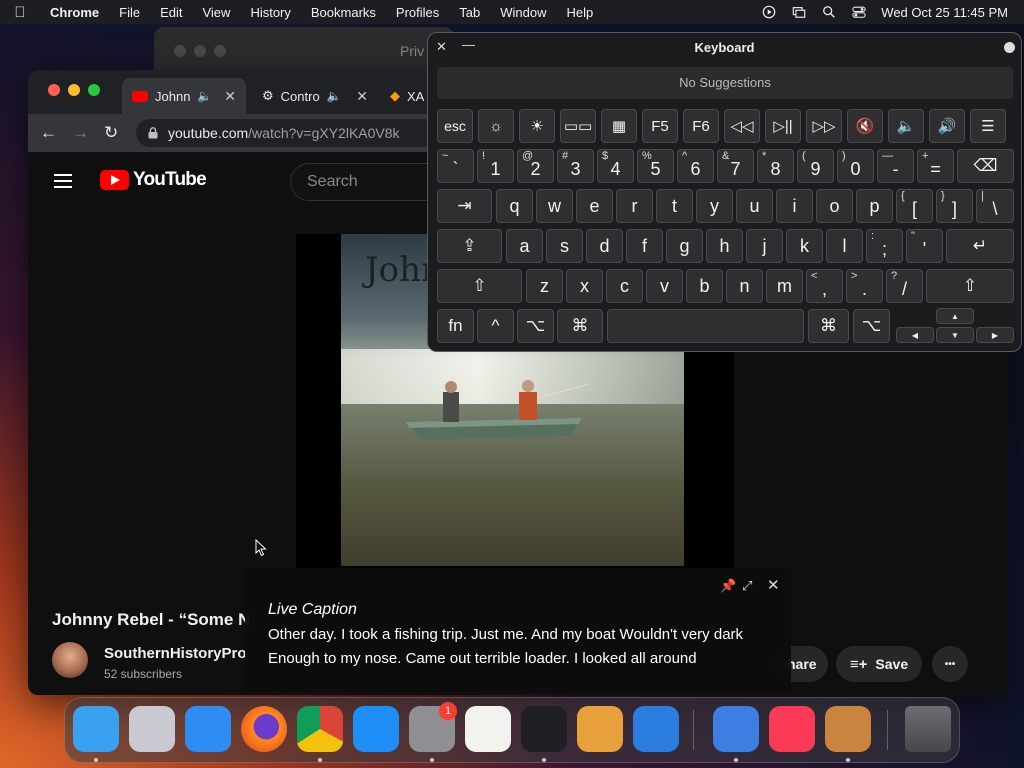 The height and width of the screenshot is (768, 1024). What do you see at coordinates (970, 286) in the screenshot?
I see `key-shift-right: ⇧` at bounding box center [970, 286].